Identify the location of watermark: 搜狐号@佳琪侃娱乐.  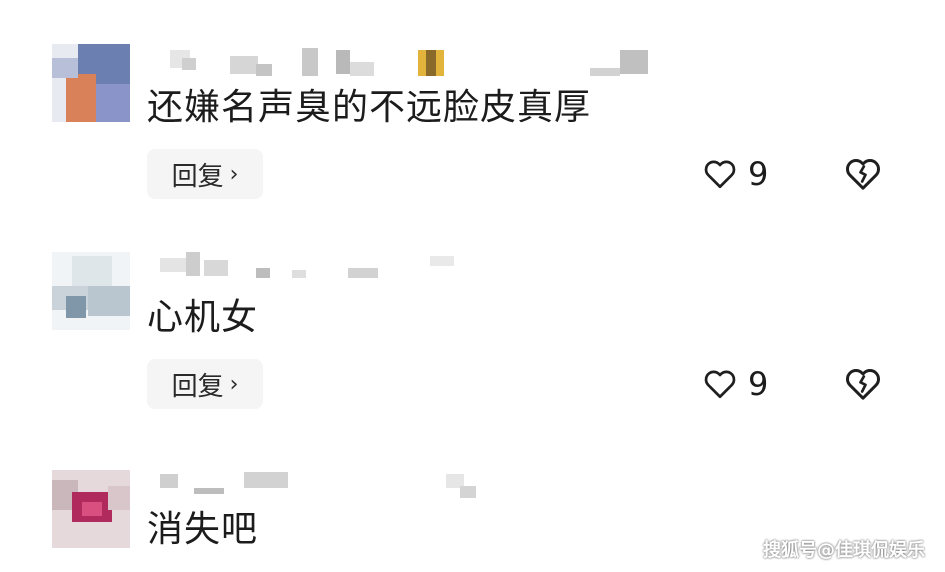
(844, 550).